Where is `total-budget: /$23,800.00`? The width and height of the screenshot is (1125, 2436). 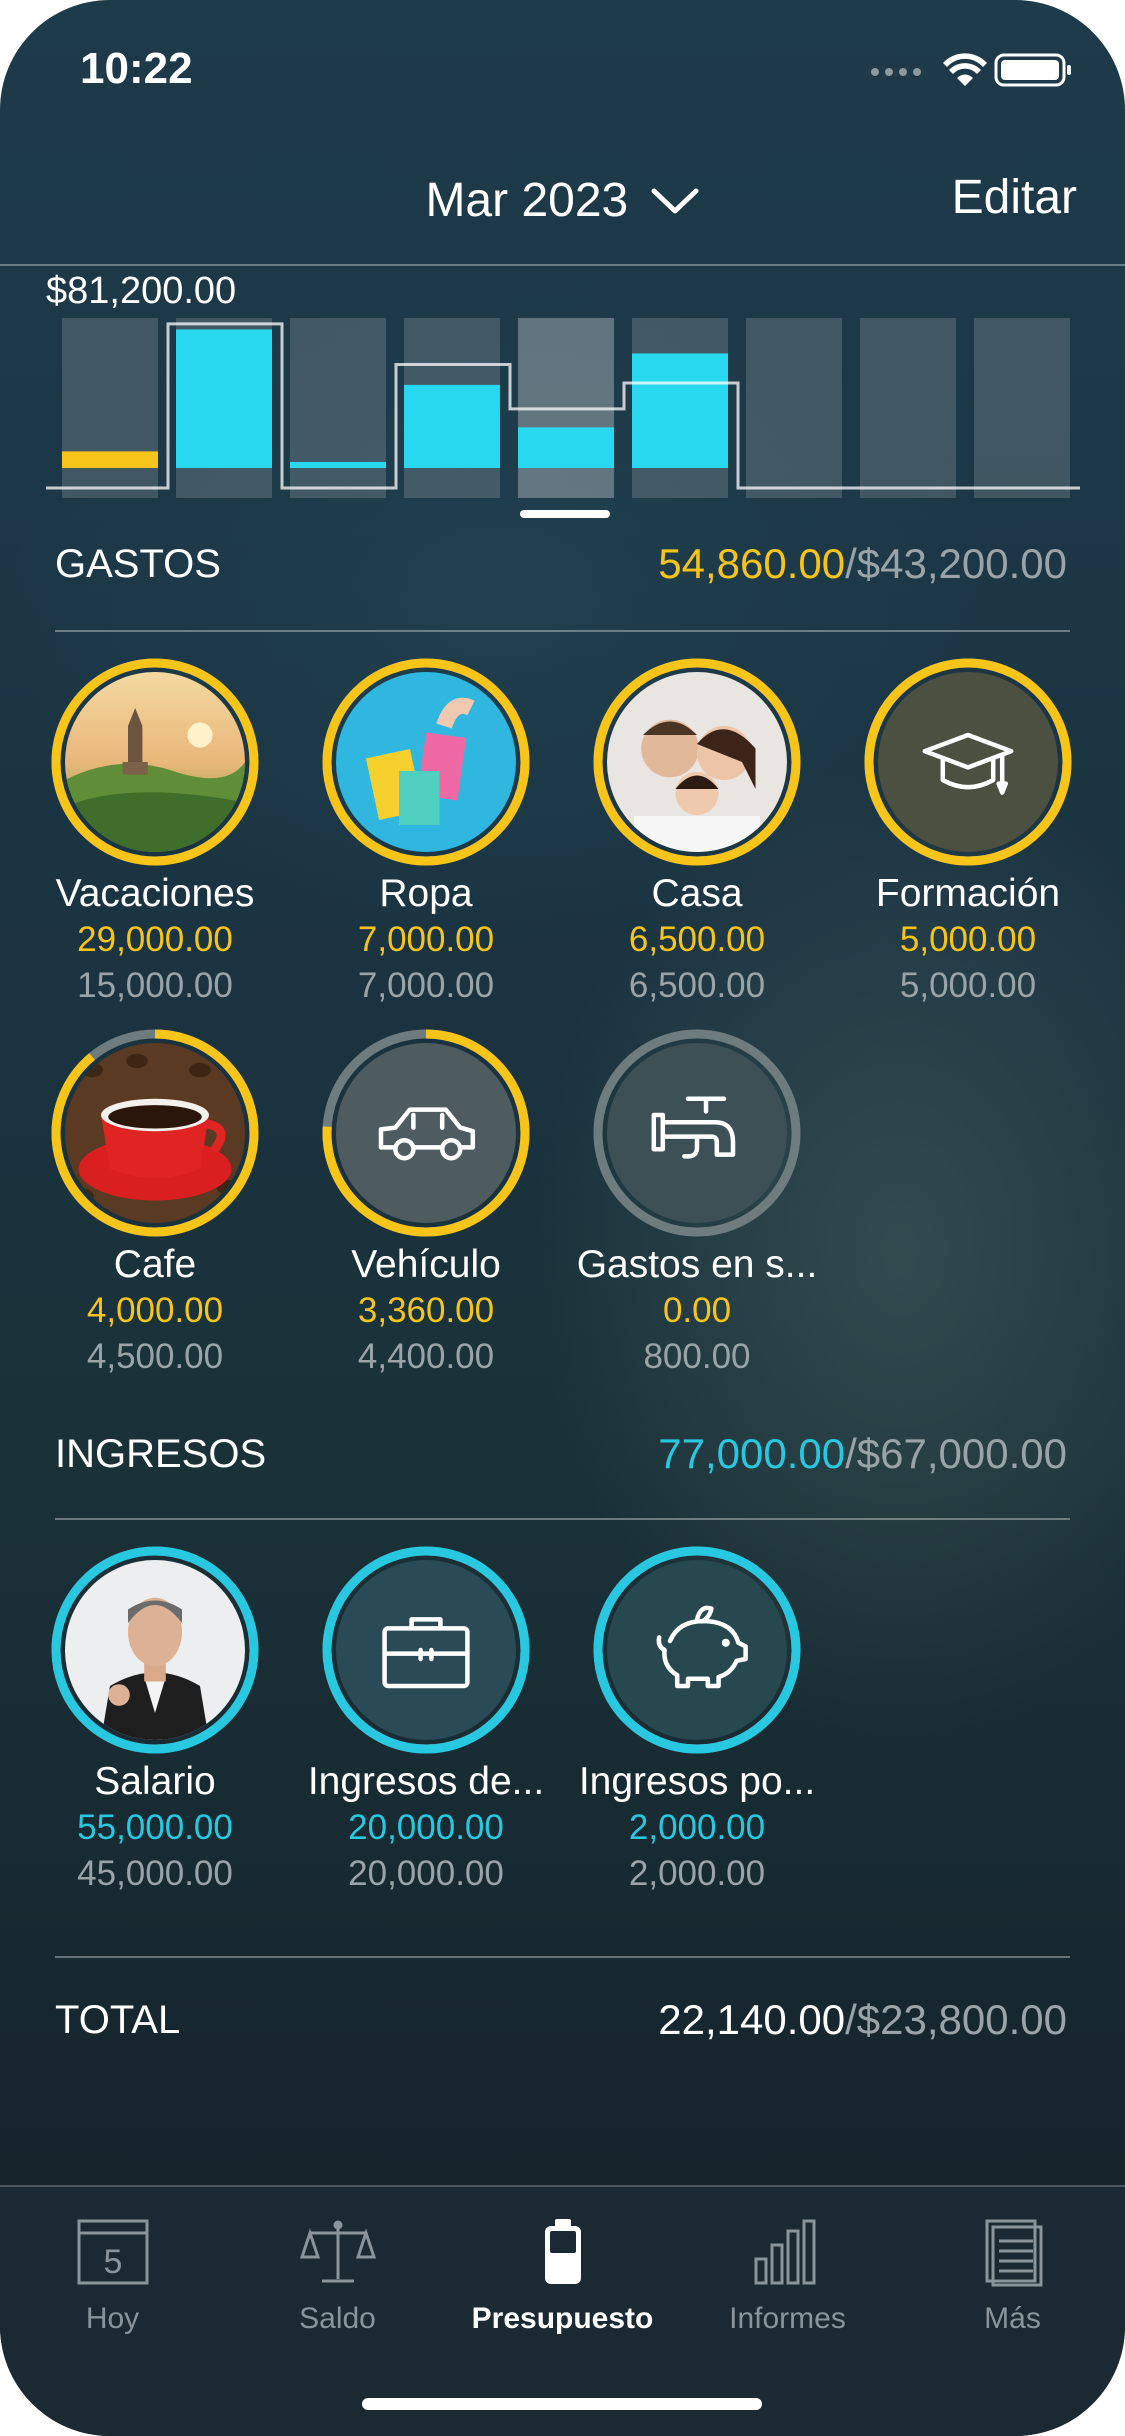 total-budget: /$23,800.00 is located at coordinates (956, 2019).